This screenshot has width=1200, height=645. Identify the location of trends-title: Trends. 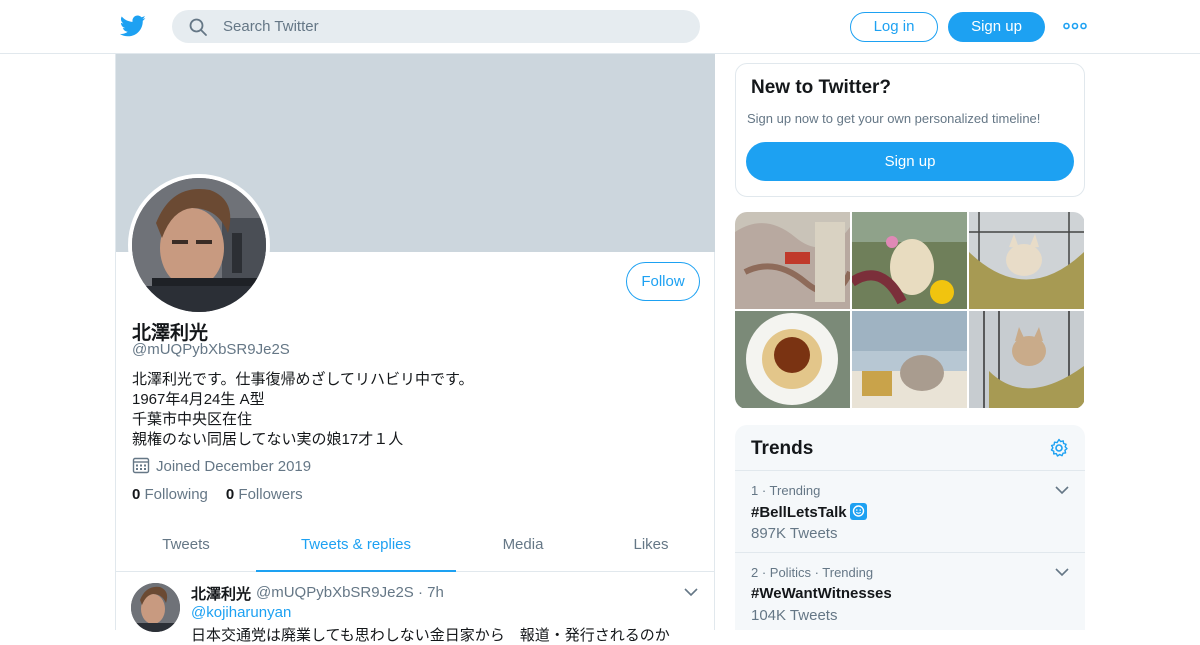
(782, 448).